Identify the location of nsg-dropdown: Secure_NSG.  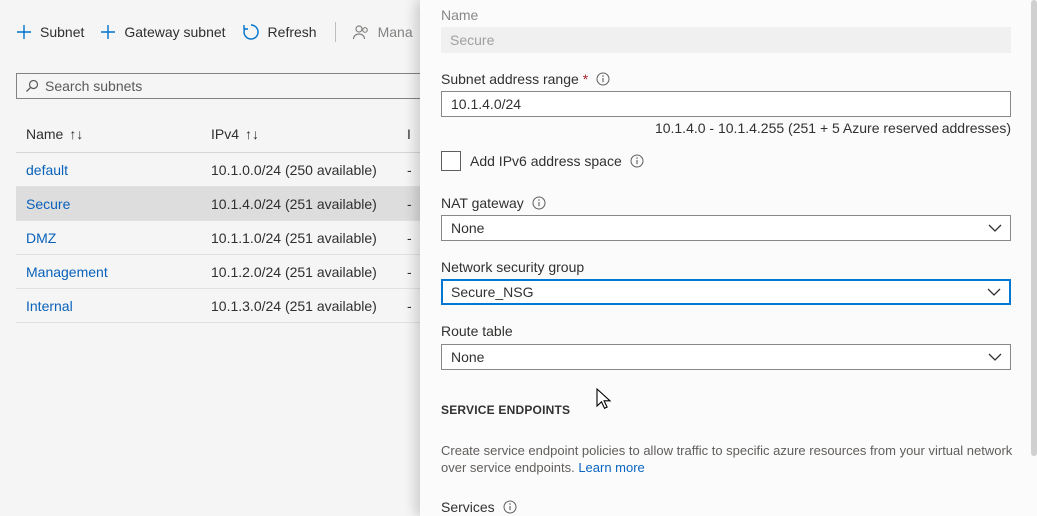
(726, 292).